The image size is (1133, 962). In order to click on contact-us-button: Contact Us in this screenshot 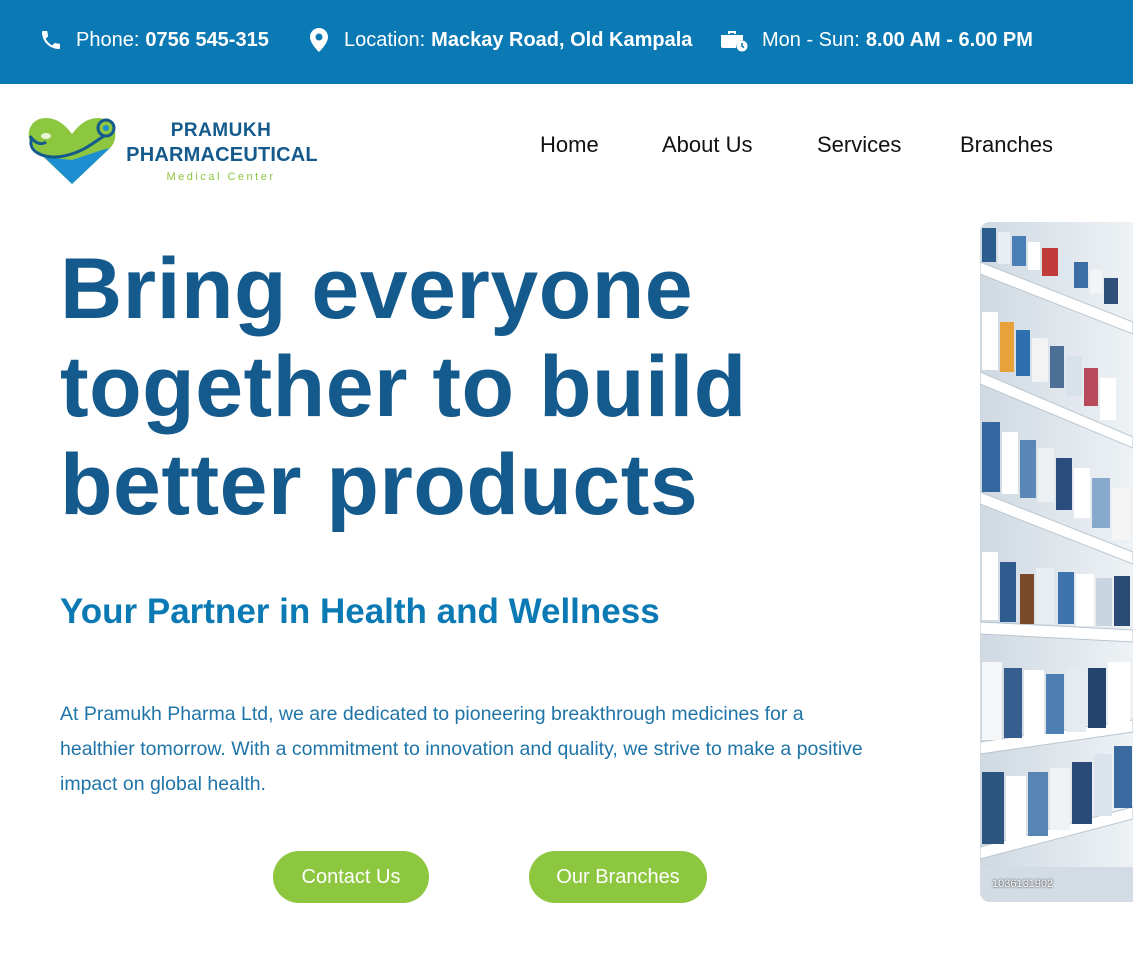, I will do `click(351, 877)`.